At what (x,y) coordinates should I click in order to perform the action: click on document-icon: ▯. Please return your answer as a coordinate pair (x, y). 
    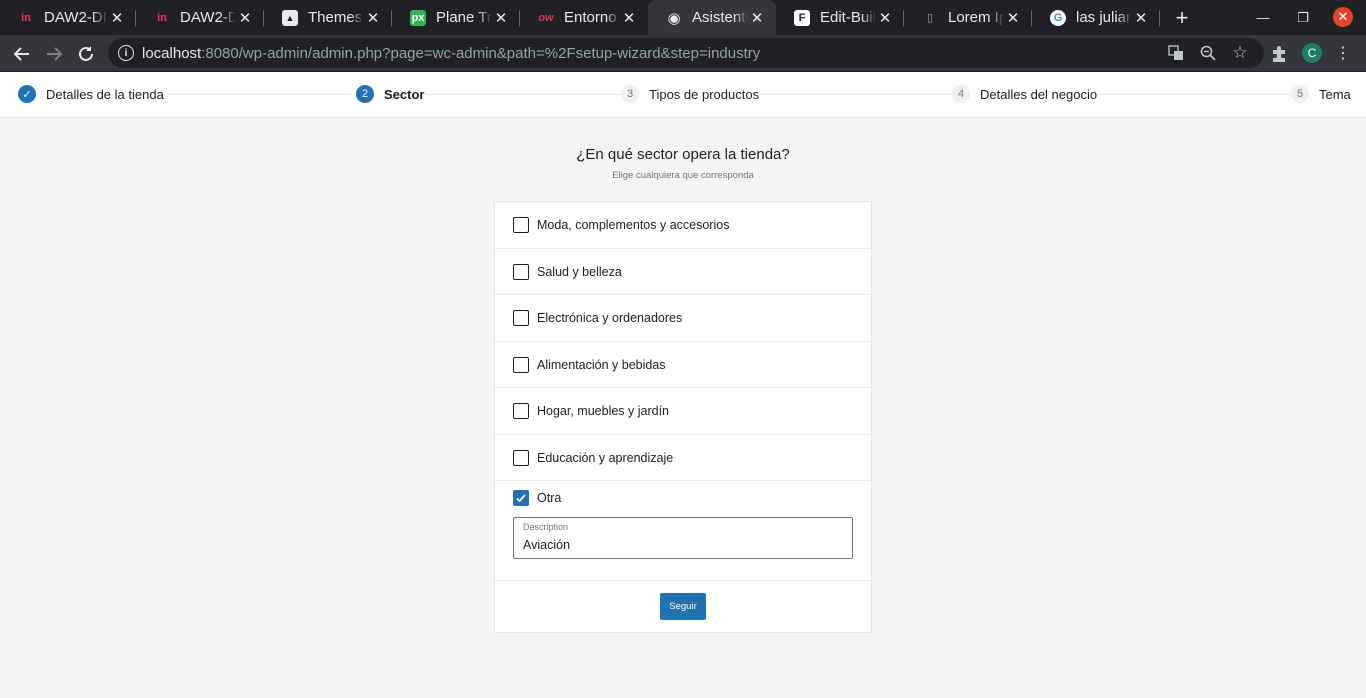
    Looking at the image, I should click on (930, 18).